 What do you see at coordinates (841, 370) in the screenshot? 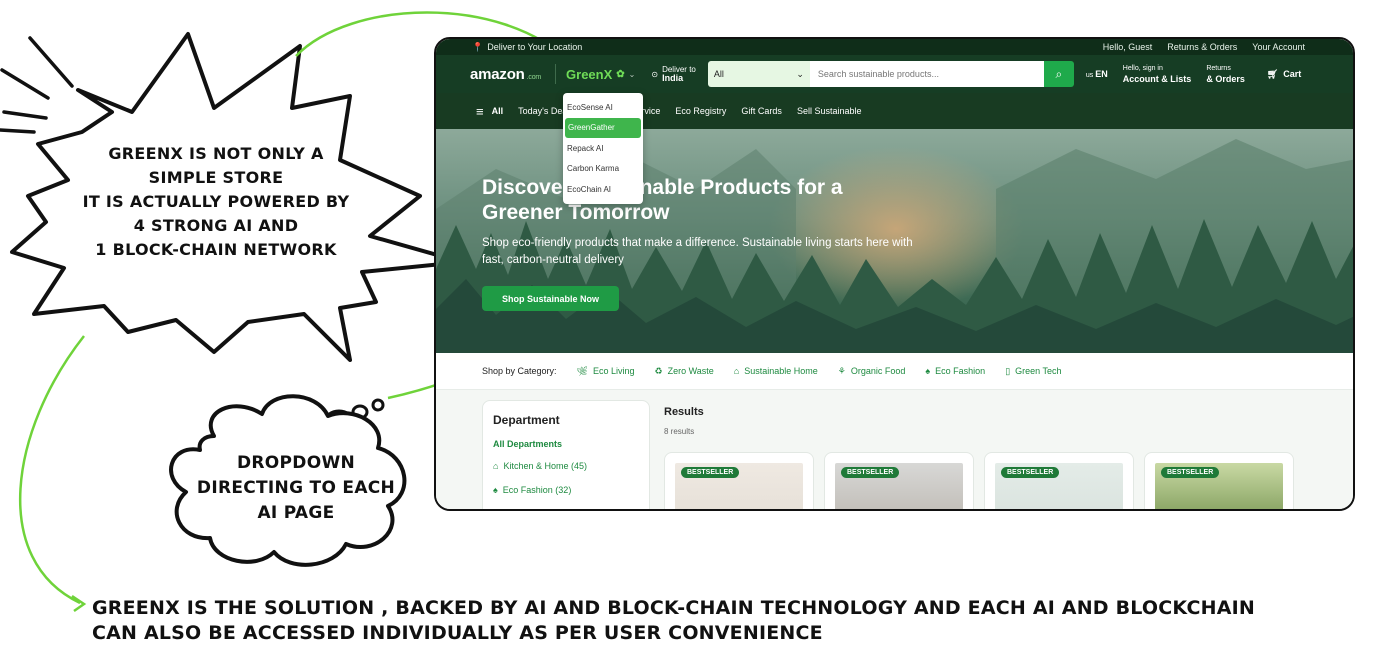
I see `sprout-icon: ⚘` at bounding box center [841, 370].